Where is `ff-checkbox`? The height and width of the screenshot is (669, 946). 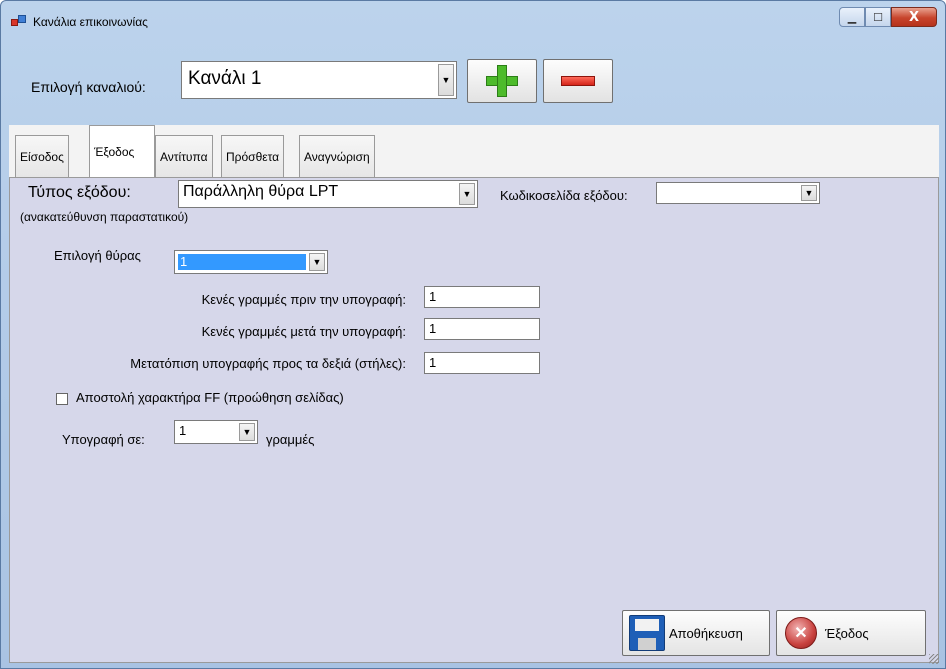 ff-checkbox is located at coordinates (62, 399).